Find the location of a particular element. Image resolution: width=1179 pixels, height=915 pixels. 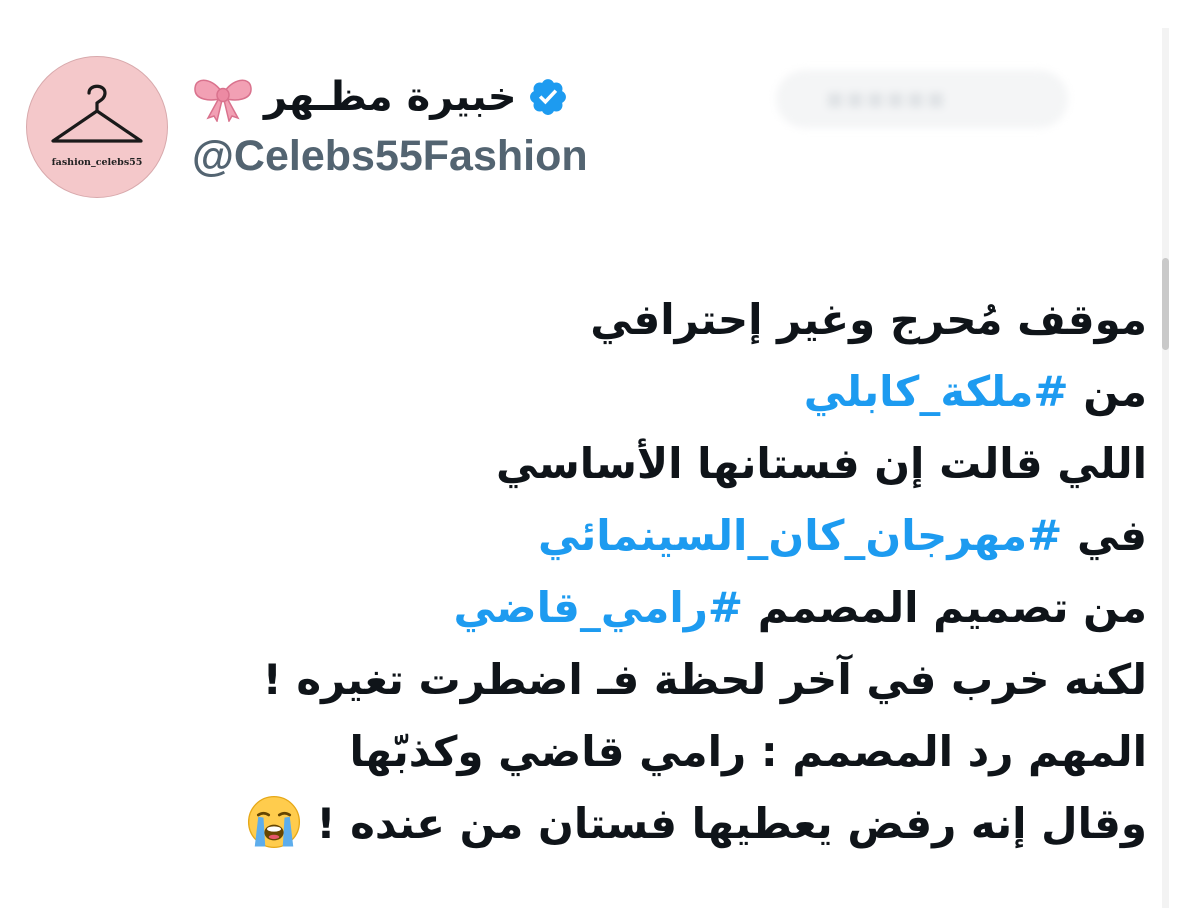

tweet-line-text: موقف مُحرج وغير إحترافي is located at coordinates (868, 319).